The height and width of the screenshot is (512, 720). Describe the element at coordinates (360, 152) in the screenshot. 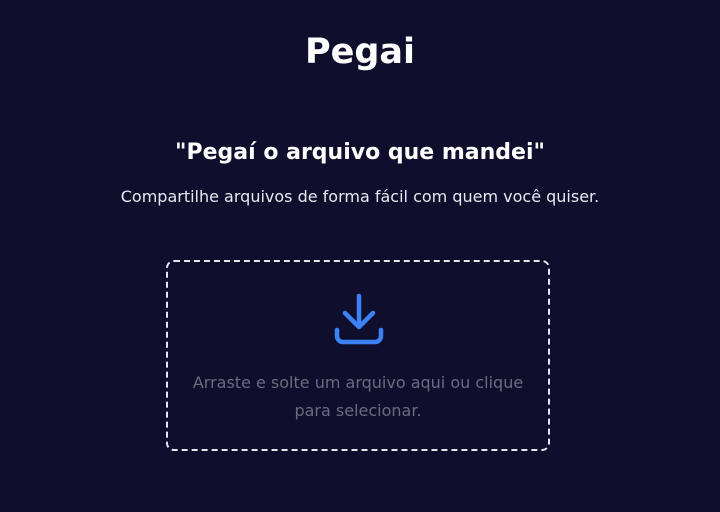

I see `tagline: "Pegaí o arquivo que mandei"` at that location.